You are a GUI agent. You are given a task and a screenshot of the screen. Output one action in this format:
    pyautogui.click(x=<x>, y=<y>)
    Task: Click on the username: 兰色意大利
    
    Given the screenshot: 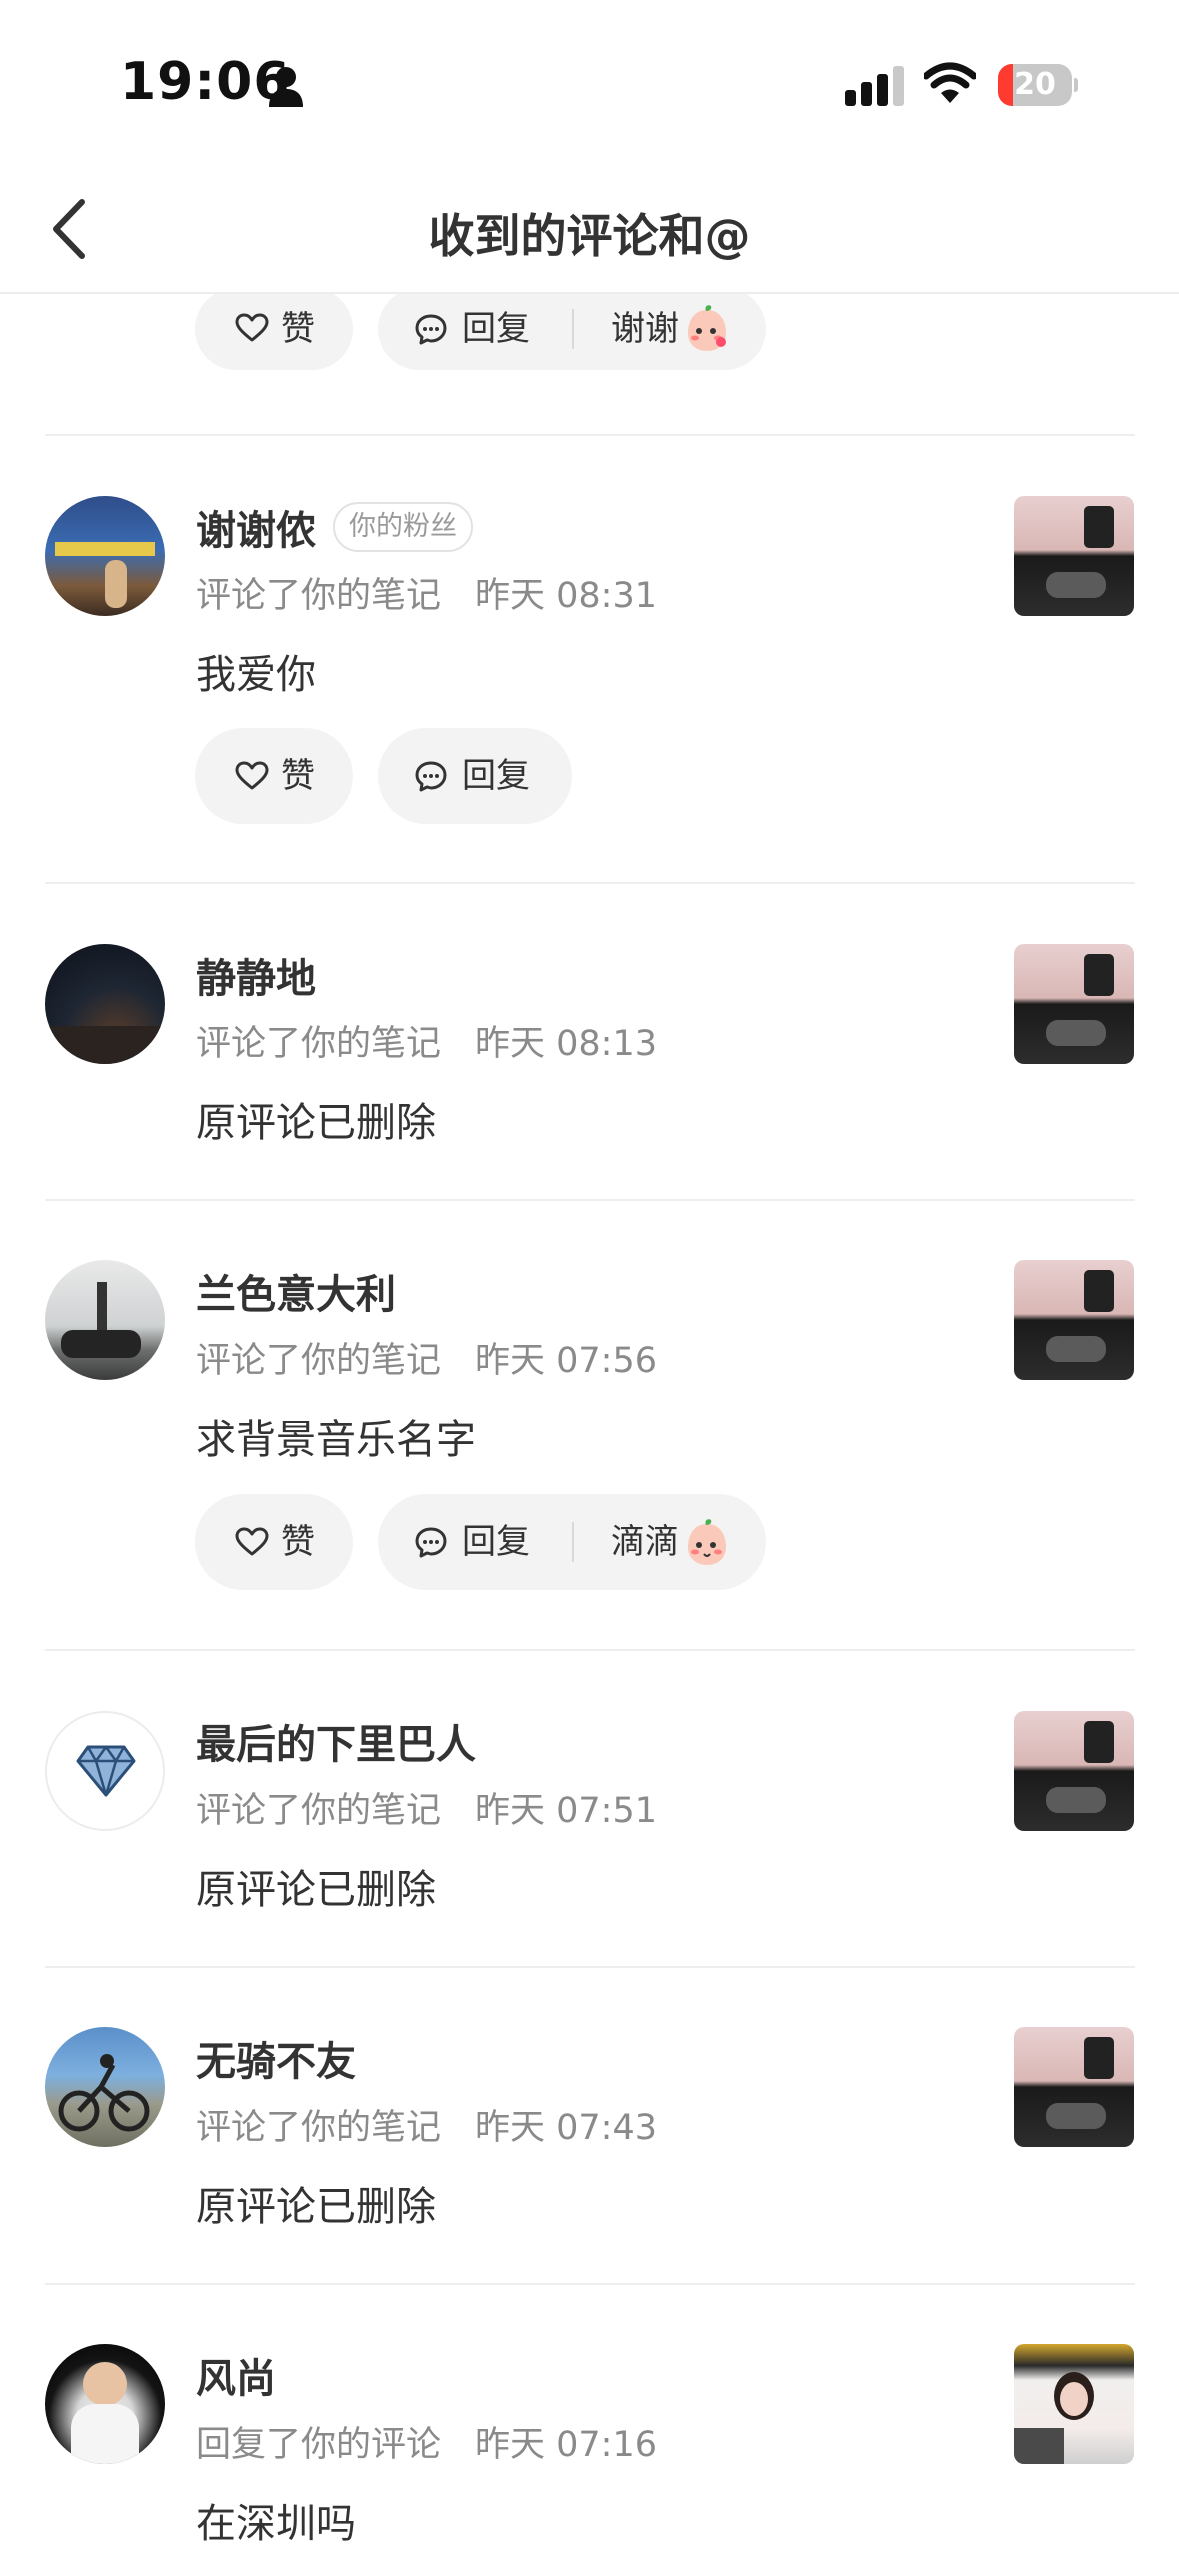 What is the action you would take?
    pyautogui.click(x=296, y=1291)
    